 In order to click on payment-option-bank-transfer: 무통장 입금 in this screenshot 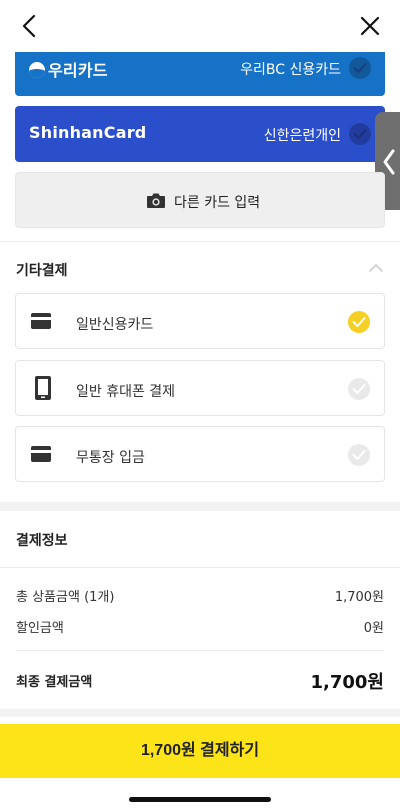, I will do `click(200, 454)`.